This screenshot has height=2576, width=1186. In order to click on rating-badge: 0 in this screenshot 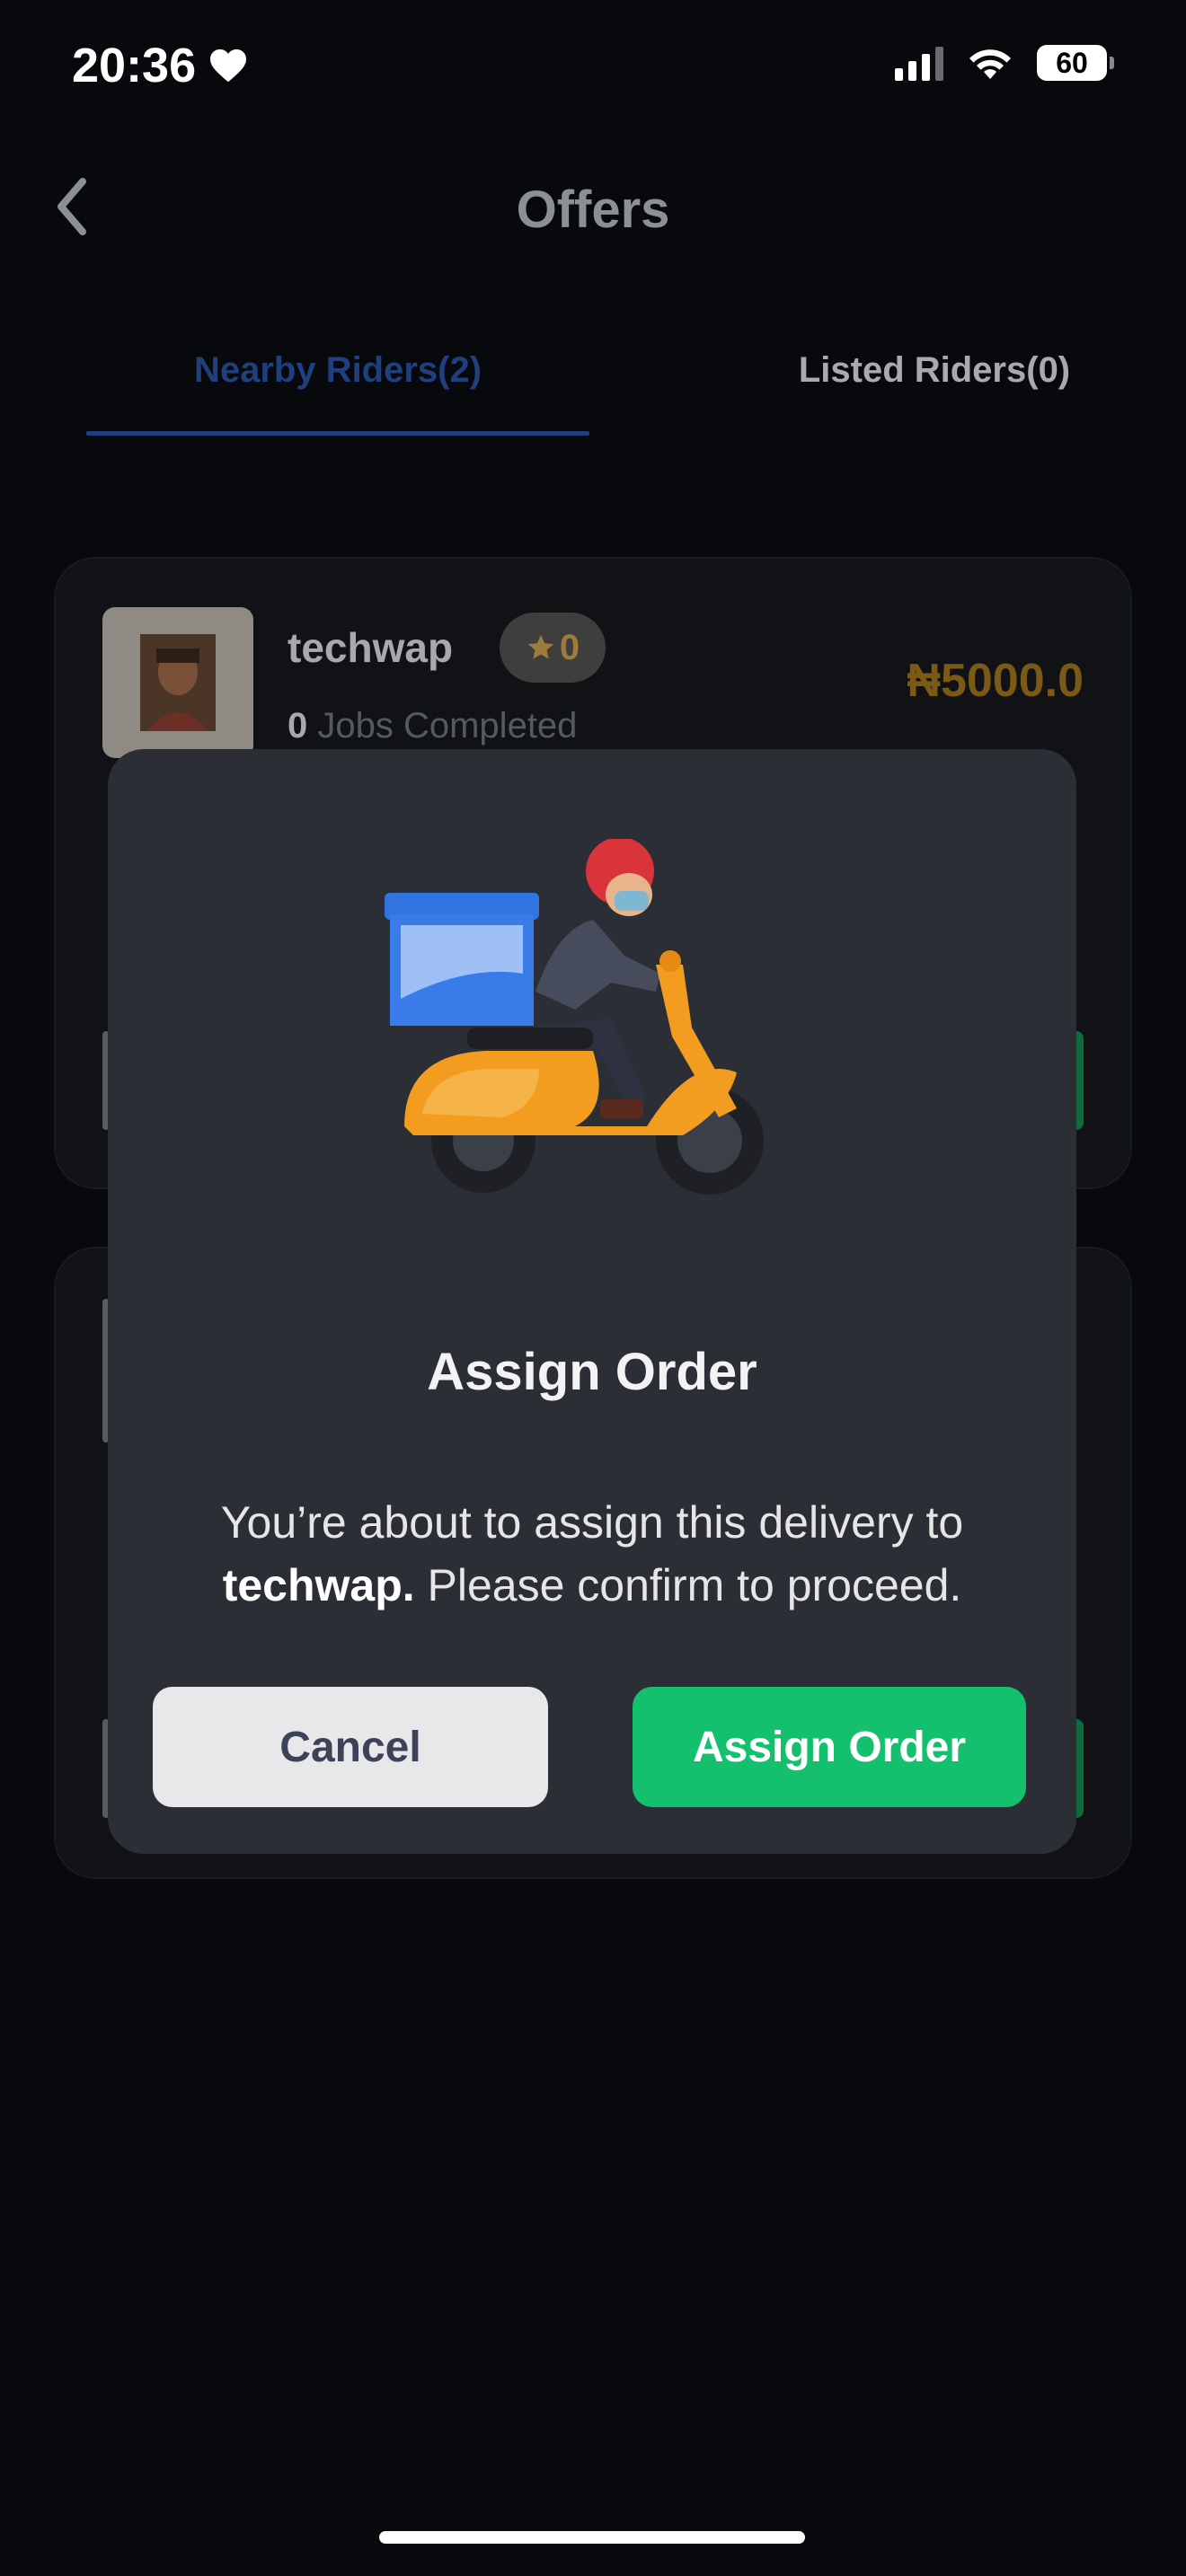, I will do `click(553, 648)`.